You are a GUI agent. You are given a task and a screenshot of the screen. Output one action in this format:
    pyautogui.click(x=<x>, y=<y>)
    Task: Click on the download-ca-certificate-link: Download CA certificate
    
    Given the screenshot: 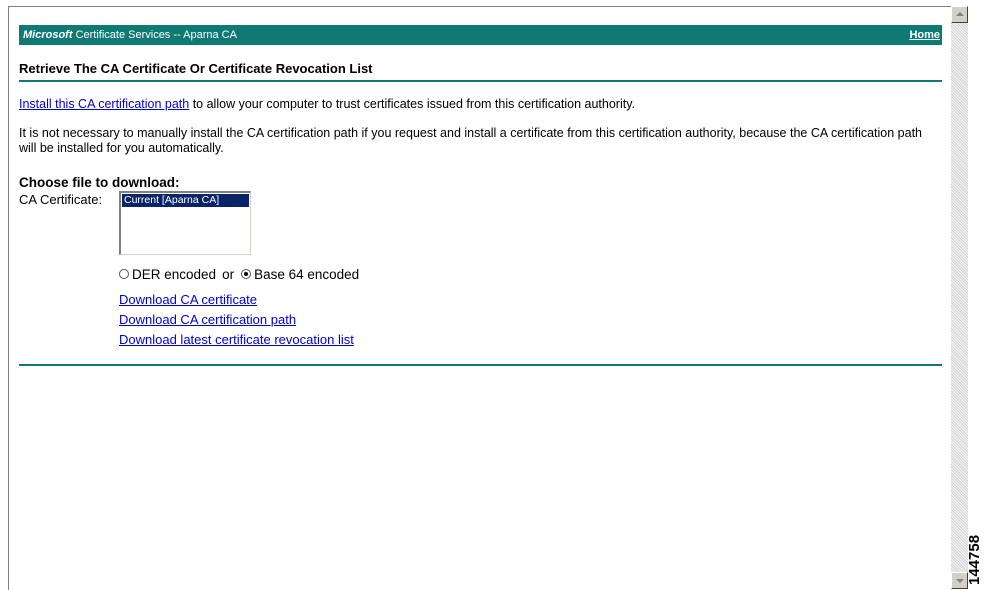 What is the action you would take?
    pyautogui.click(x=188, y=299)
    